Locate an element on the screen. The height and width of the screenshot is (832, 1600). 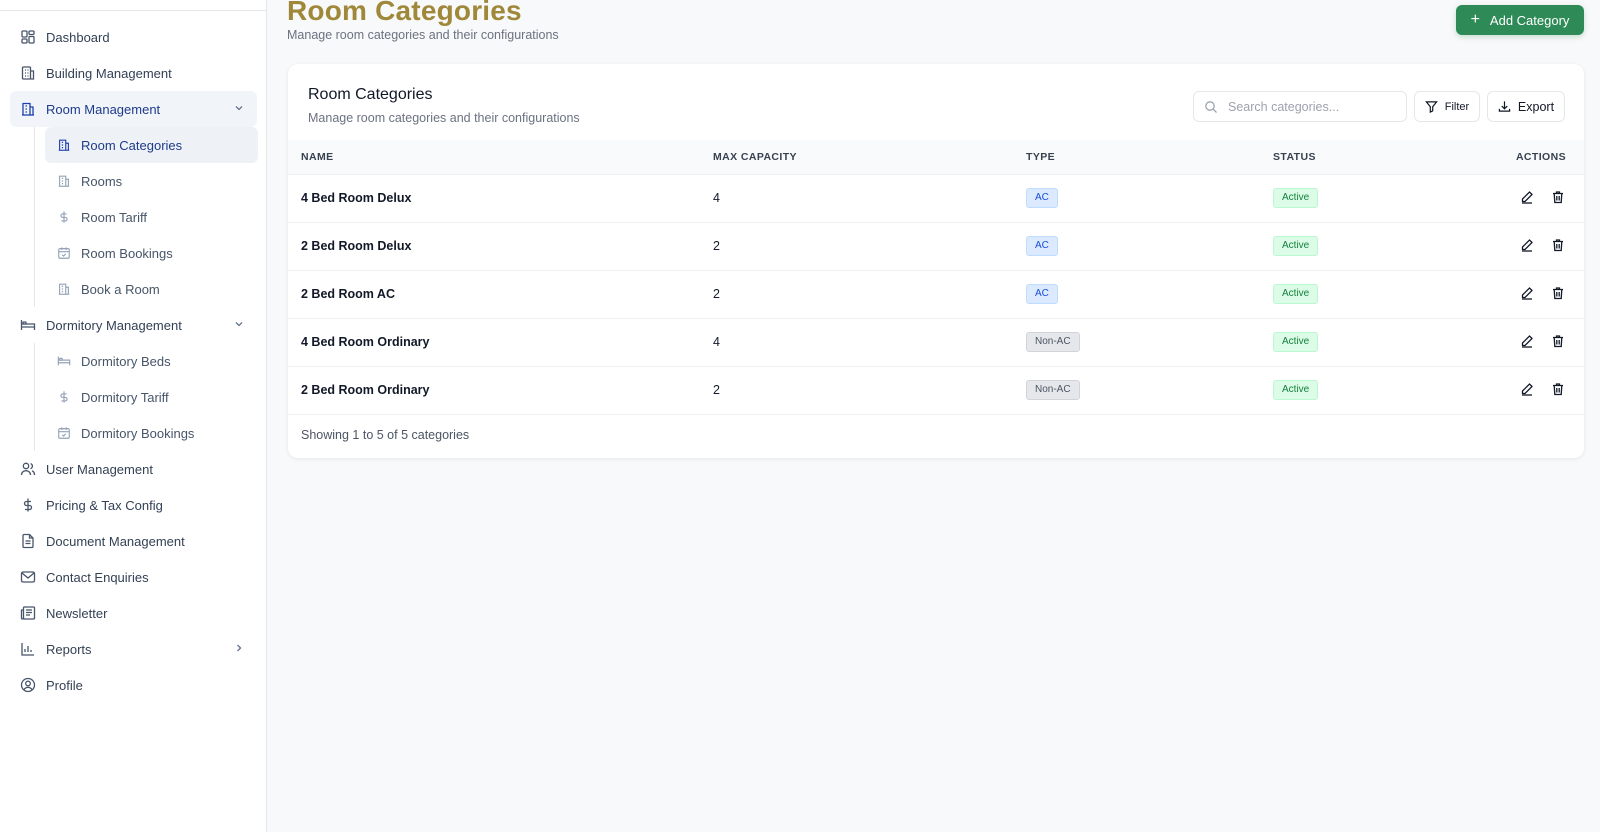
cell-capacity: 4 is located at coordinates (716, 198).